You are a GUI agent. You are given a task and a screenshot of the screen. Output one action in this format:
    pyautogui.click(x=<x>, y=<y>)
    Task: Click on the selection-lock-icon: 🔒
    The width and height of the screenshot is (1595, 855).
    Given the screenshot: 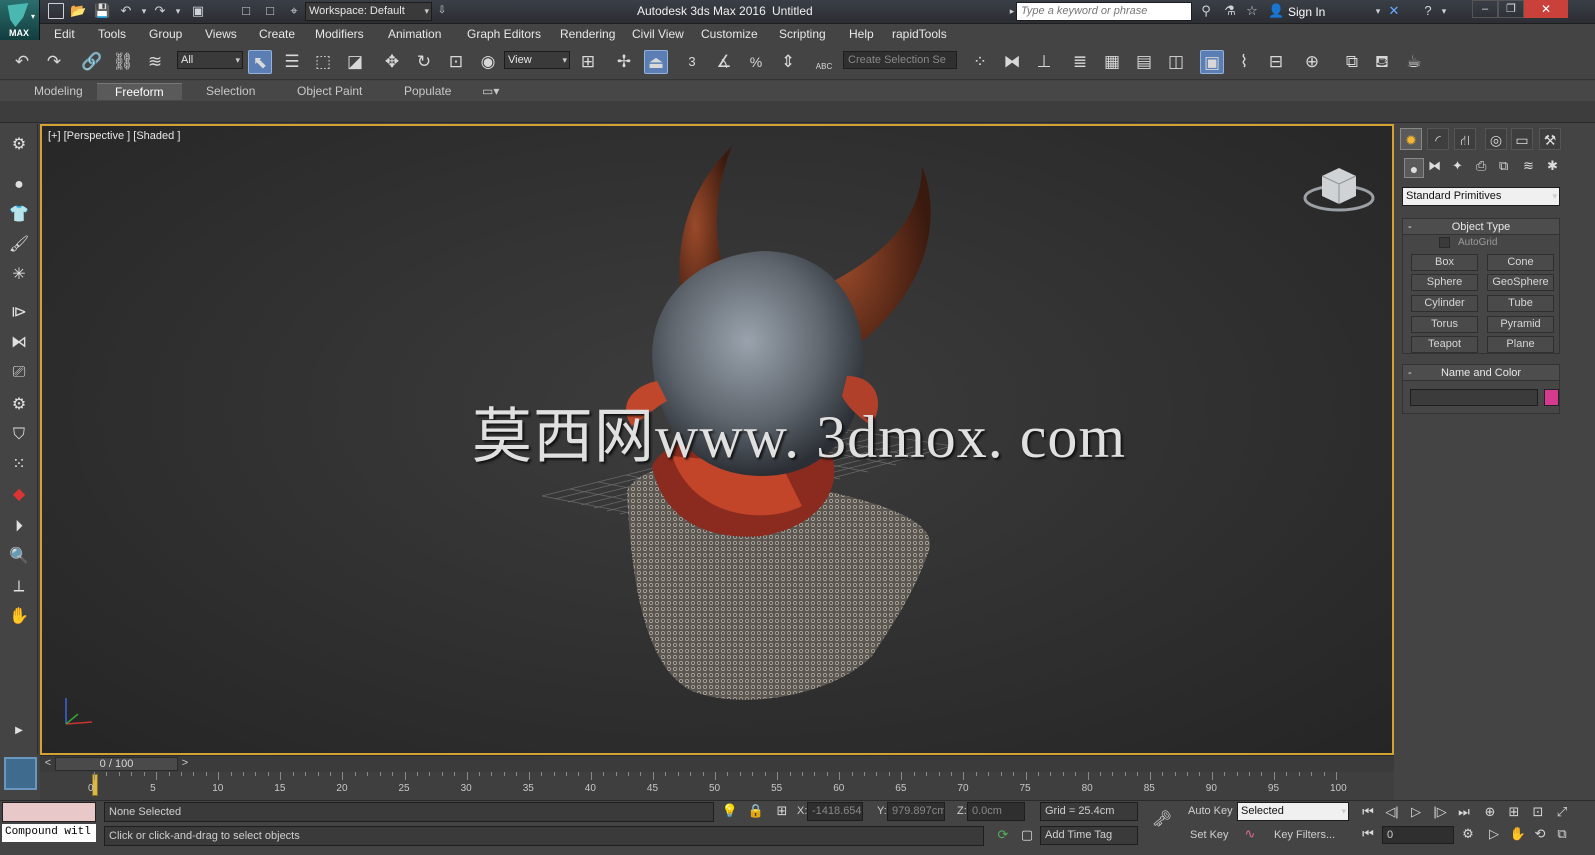 What is the action you would take?
    pyautogui.click(x=756, y=811)
    